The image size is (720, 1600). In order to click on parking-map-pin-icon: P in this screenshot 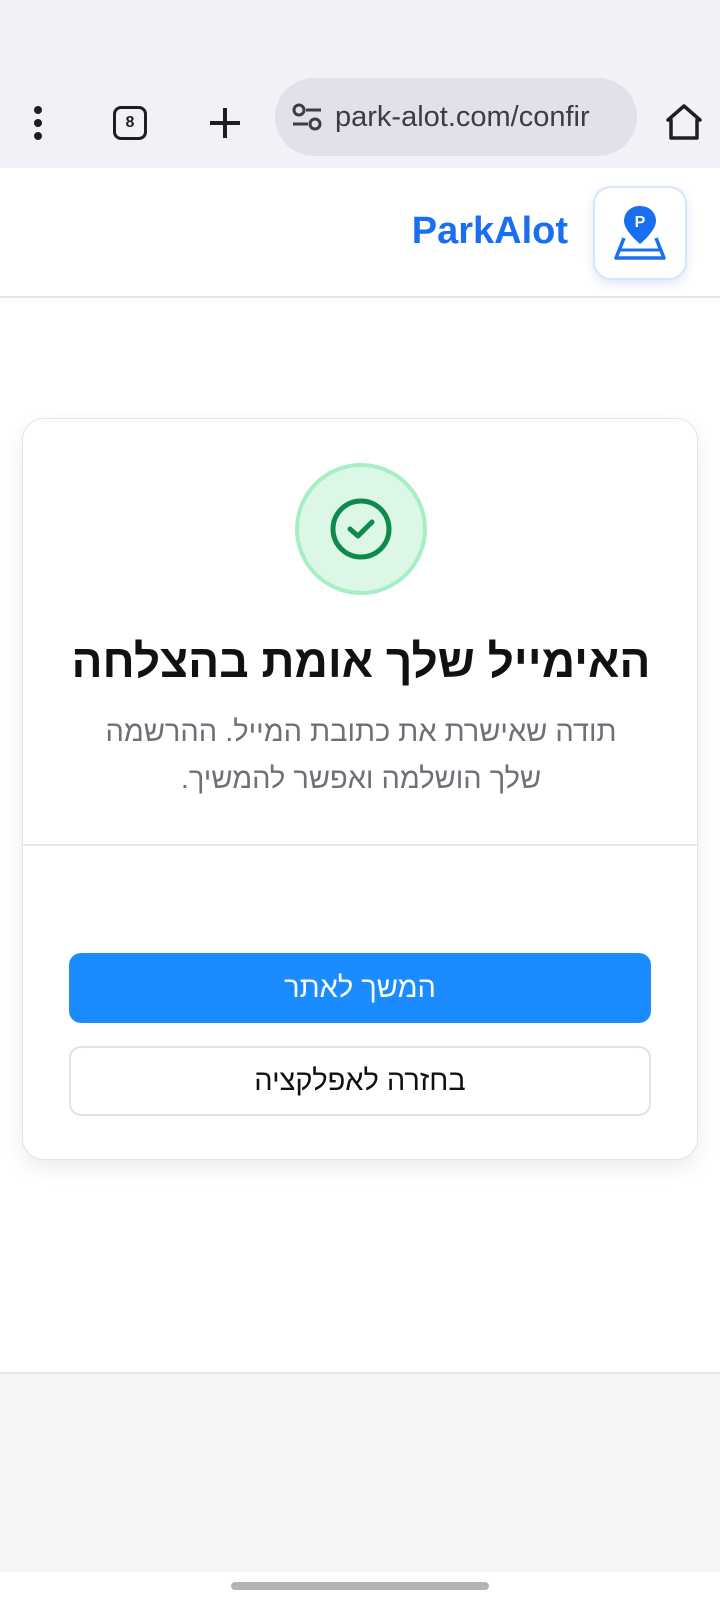, I will do `click(640, 233)`.